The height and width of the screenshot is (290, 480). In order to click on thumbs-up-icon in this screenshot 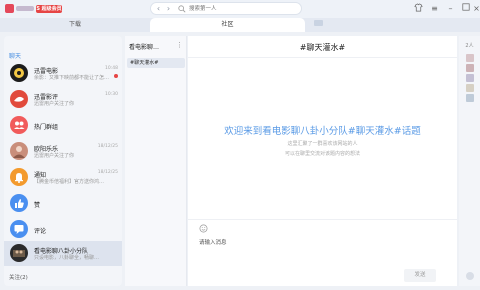, I will do `click(19, 203)`.